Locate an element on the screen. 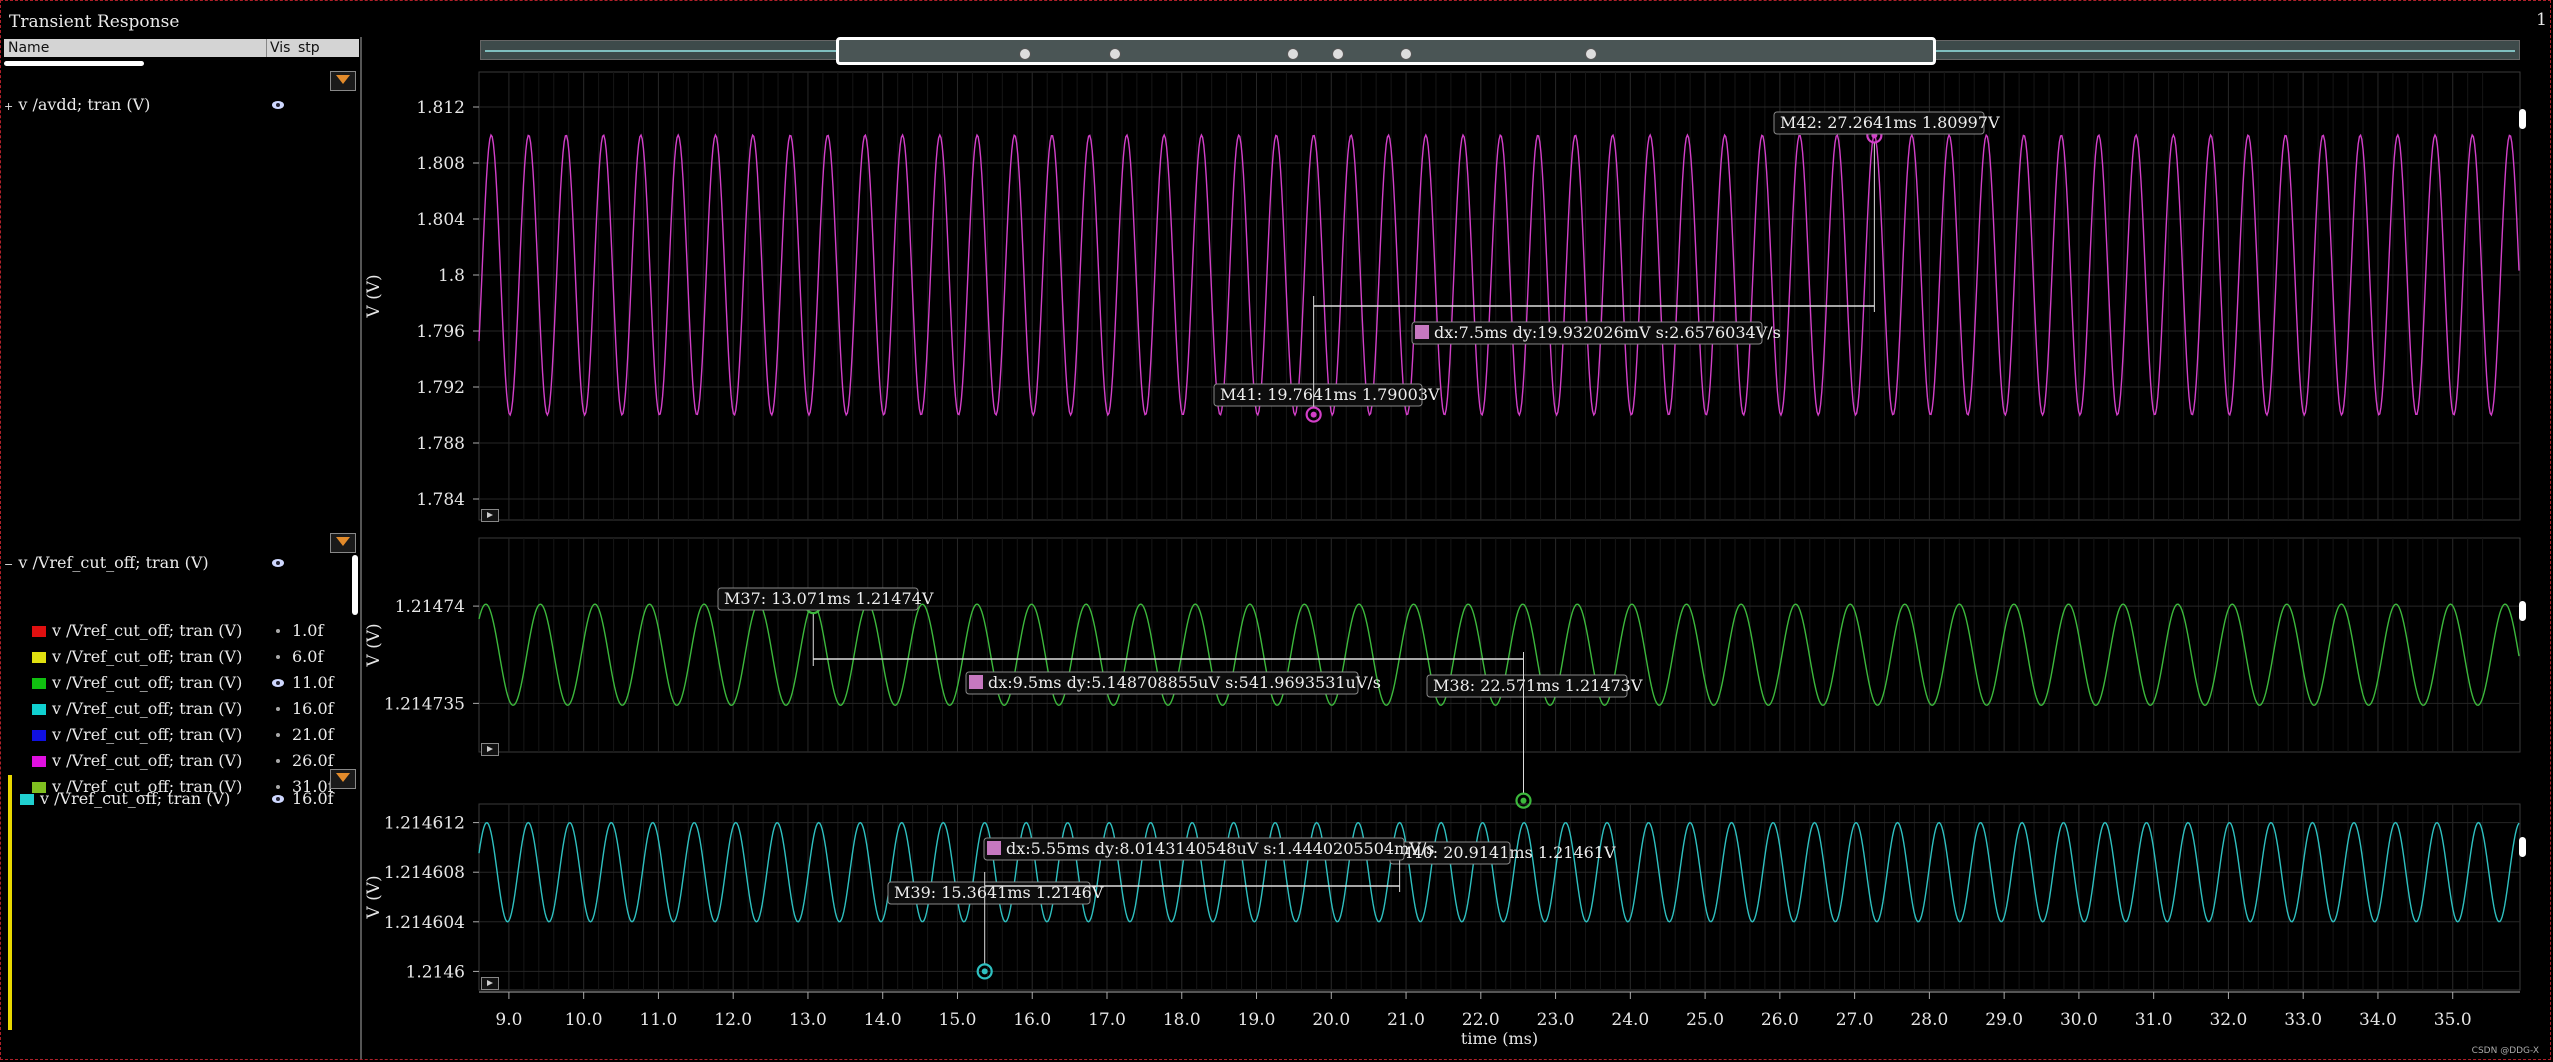 The width and height of the screenshot is (2553, 1062). x-tick-label: 34.0 is located at coordinates (2378, 1020).